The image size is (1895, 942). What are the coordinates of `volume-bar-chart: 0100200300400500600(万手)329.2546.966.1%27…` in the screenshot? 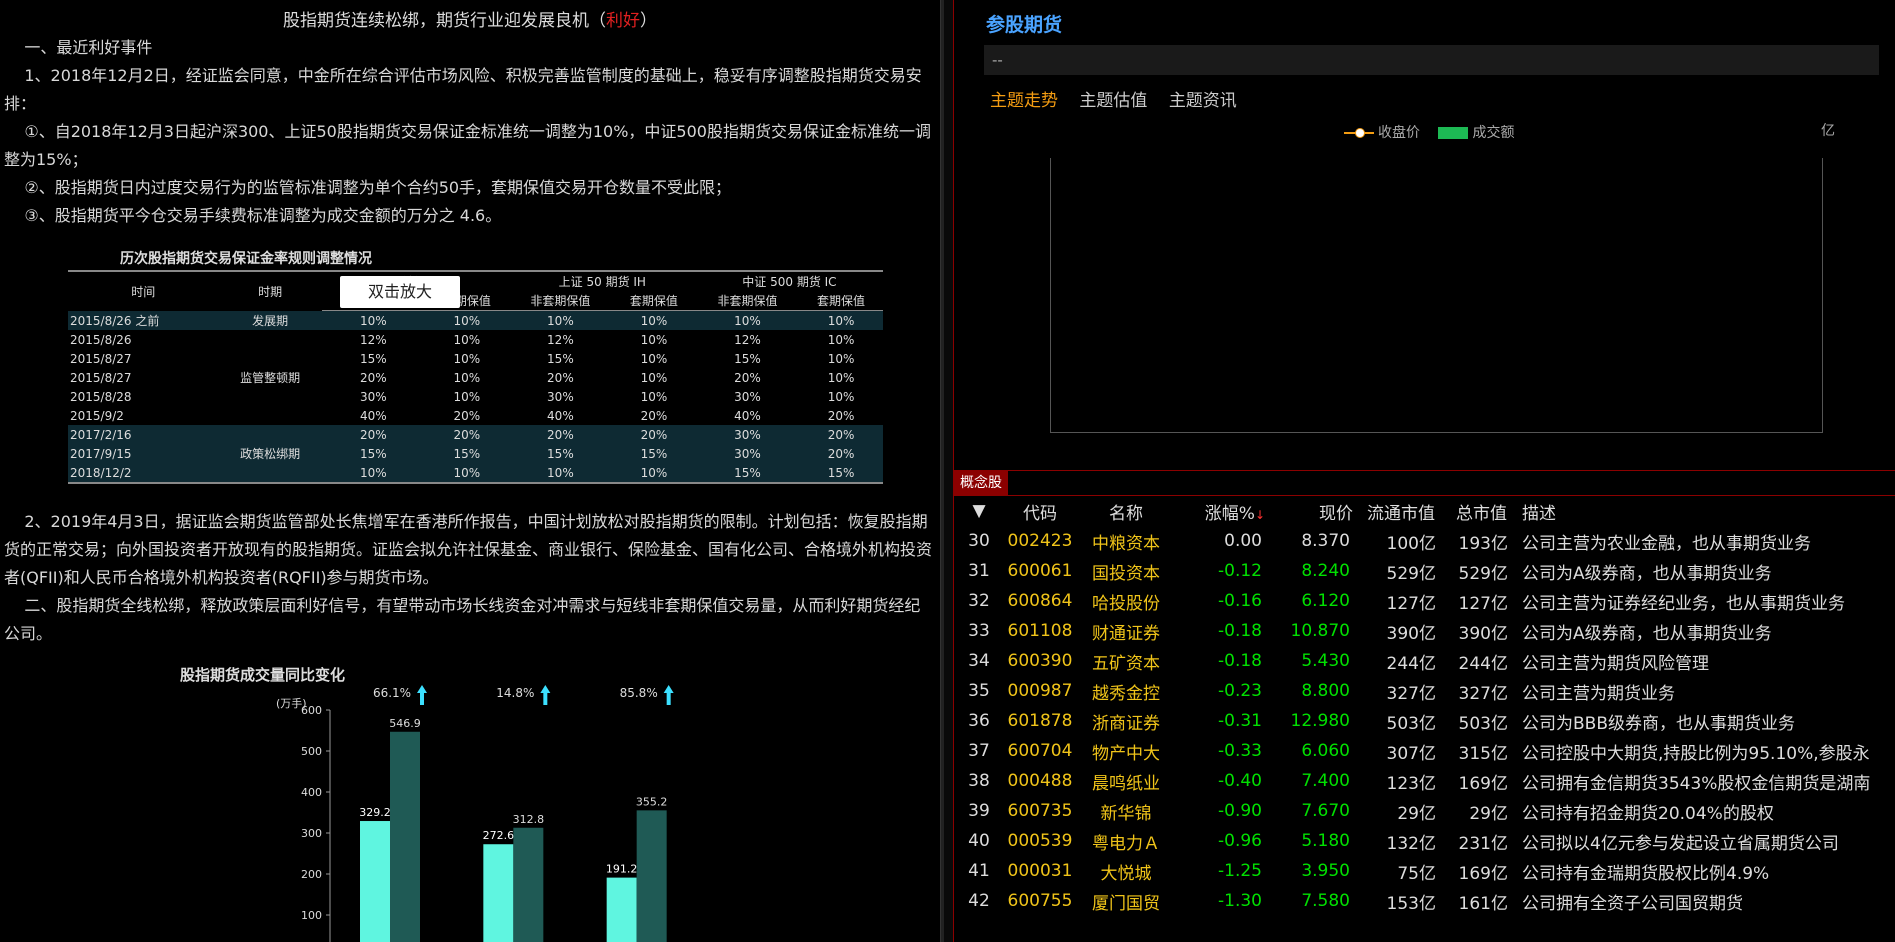 It's located at (420, 813).